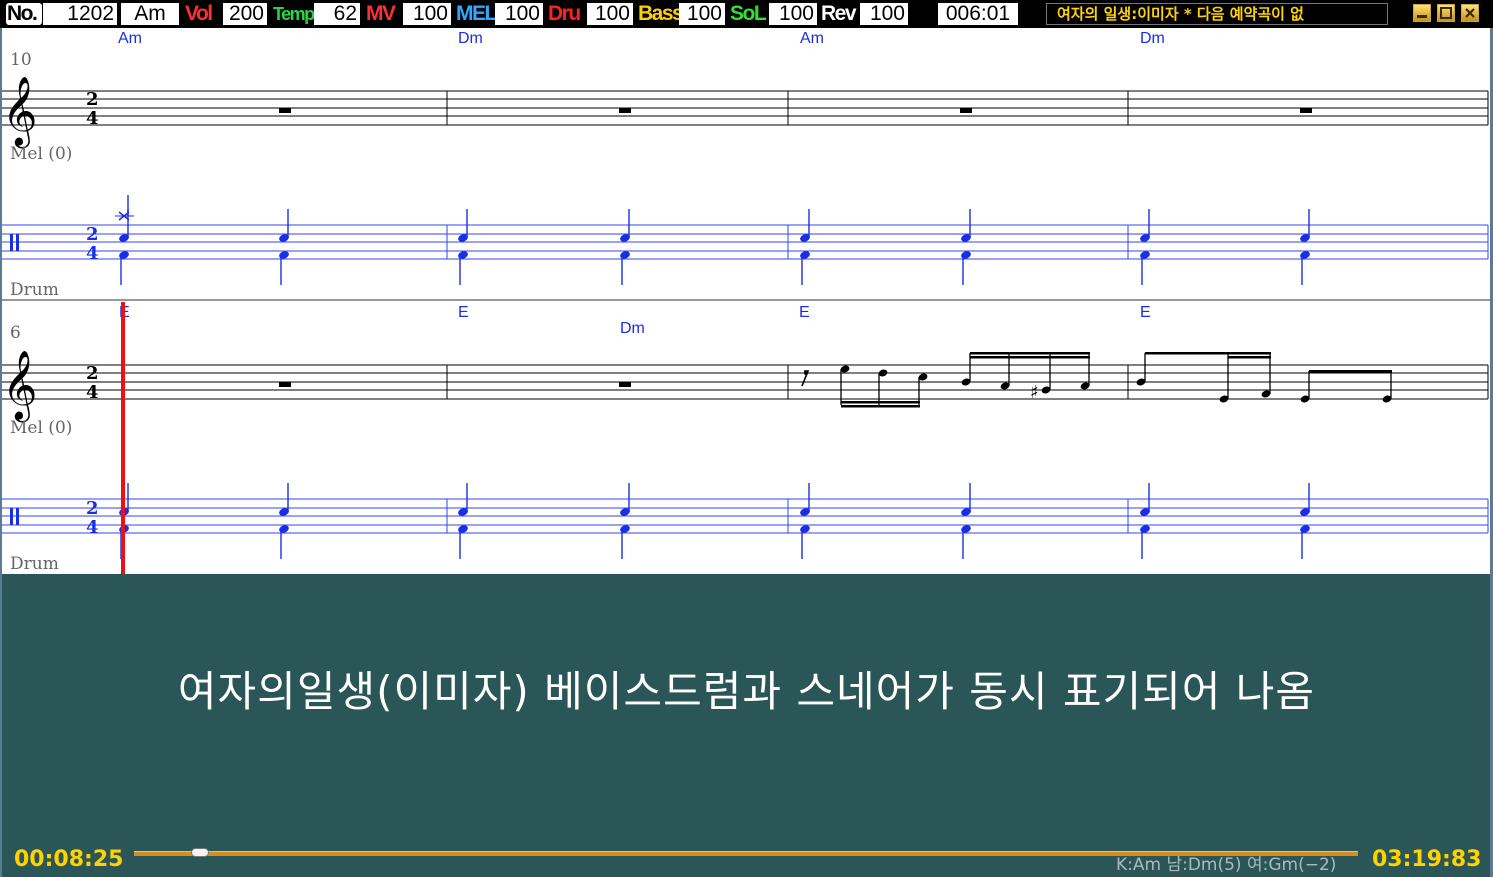  I want to click on close-button, so click(1470, 13).